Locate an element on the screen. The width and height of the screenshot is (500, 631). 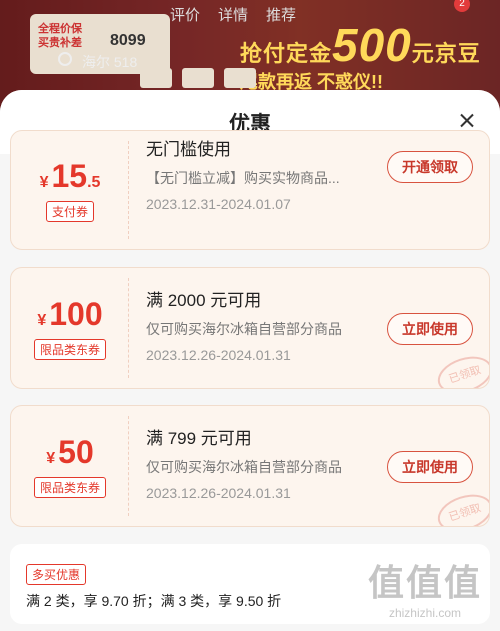
notification-badge: 2 is located at coordinates (462, 6).